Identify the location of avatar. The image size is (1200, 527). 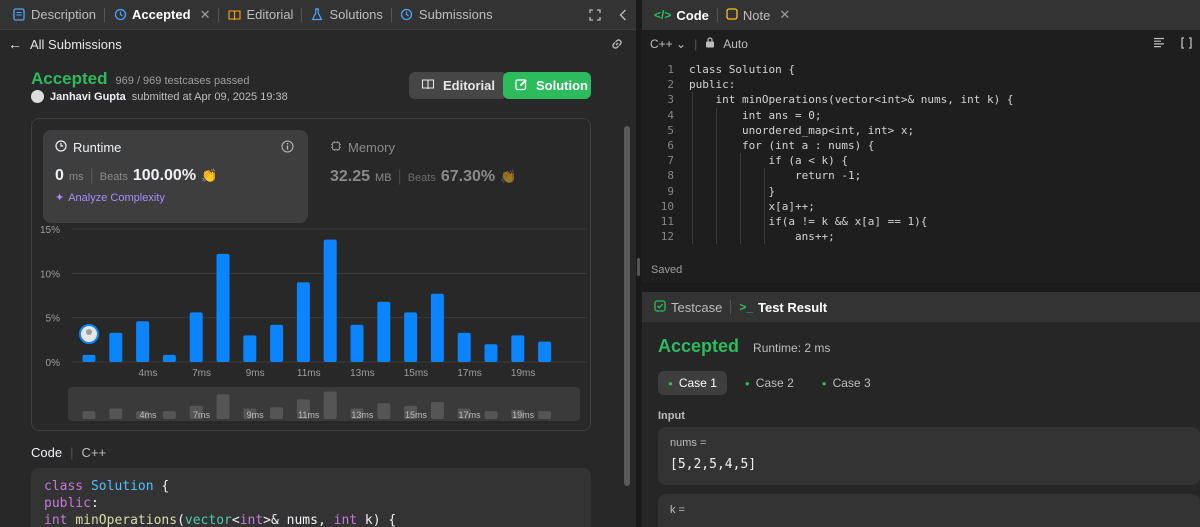
(37, 96).